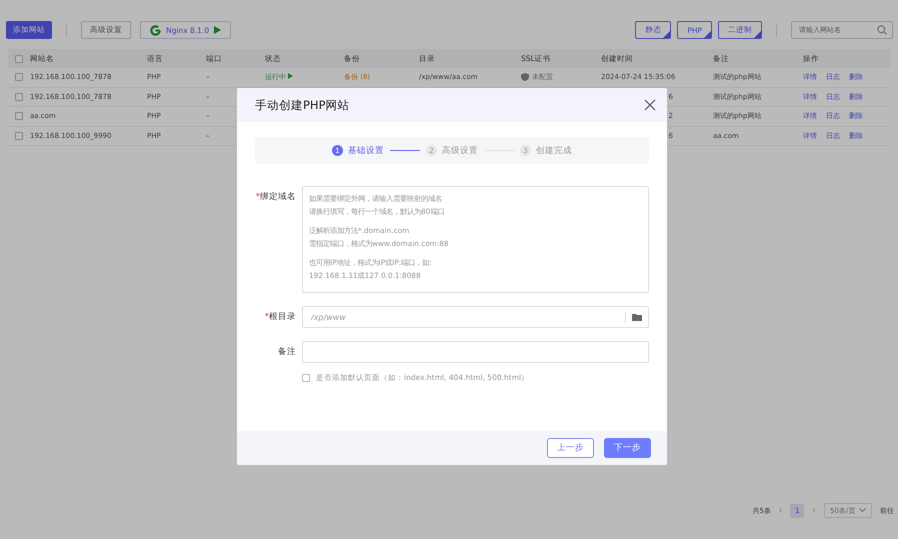  Describe the element at coordinates (637, 317) in the screenshot. I see `folder-icon` at that location.